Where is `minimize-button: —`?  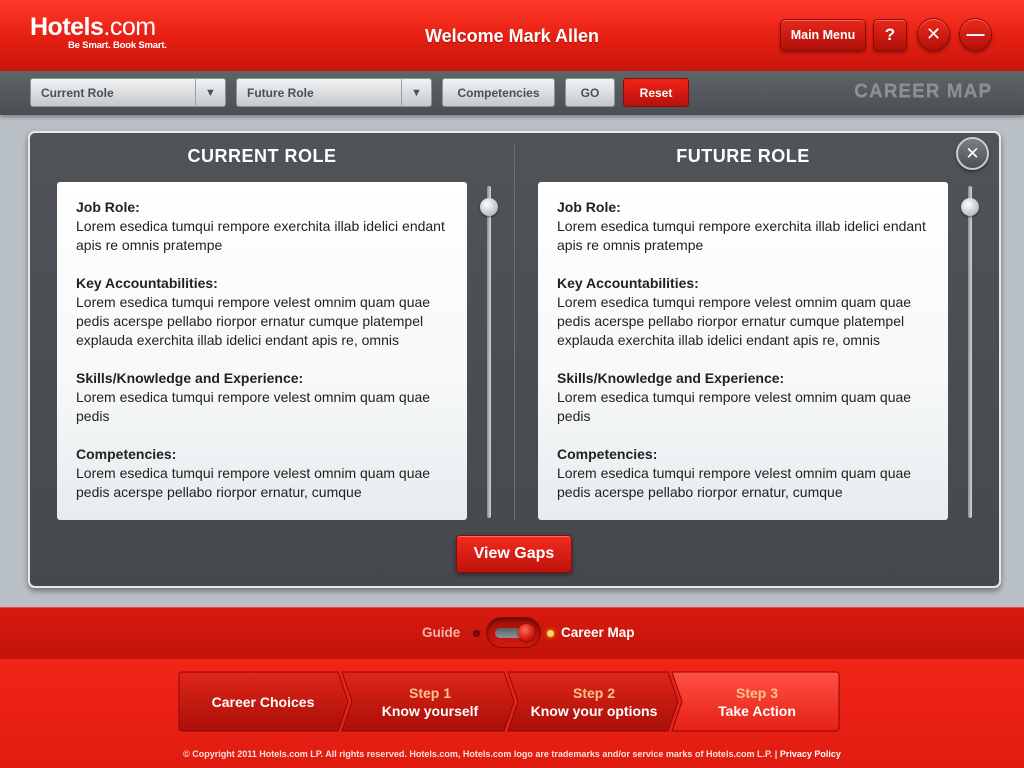
minimize-button: — is located at coordinates (975, 34).